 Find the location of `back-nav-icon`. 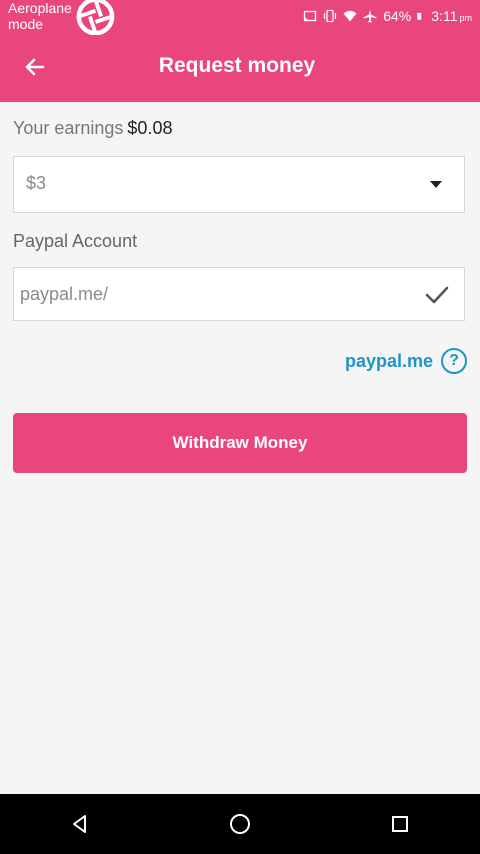

back-nav-icon is located at coordinates (79, 824).